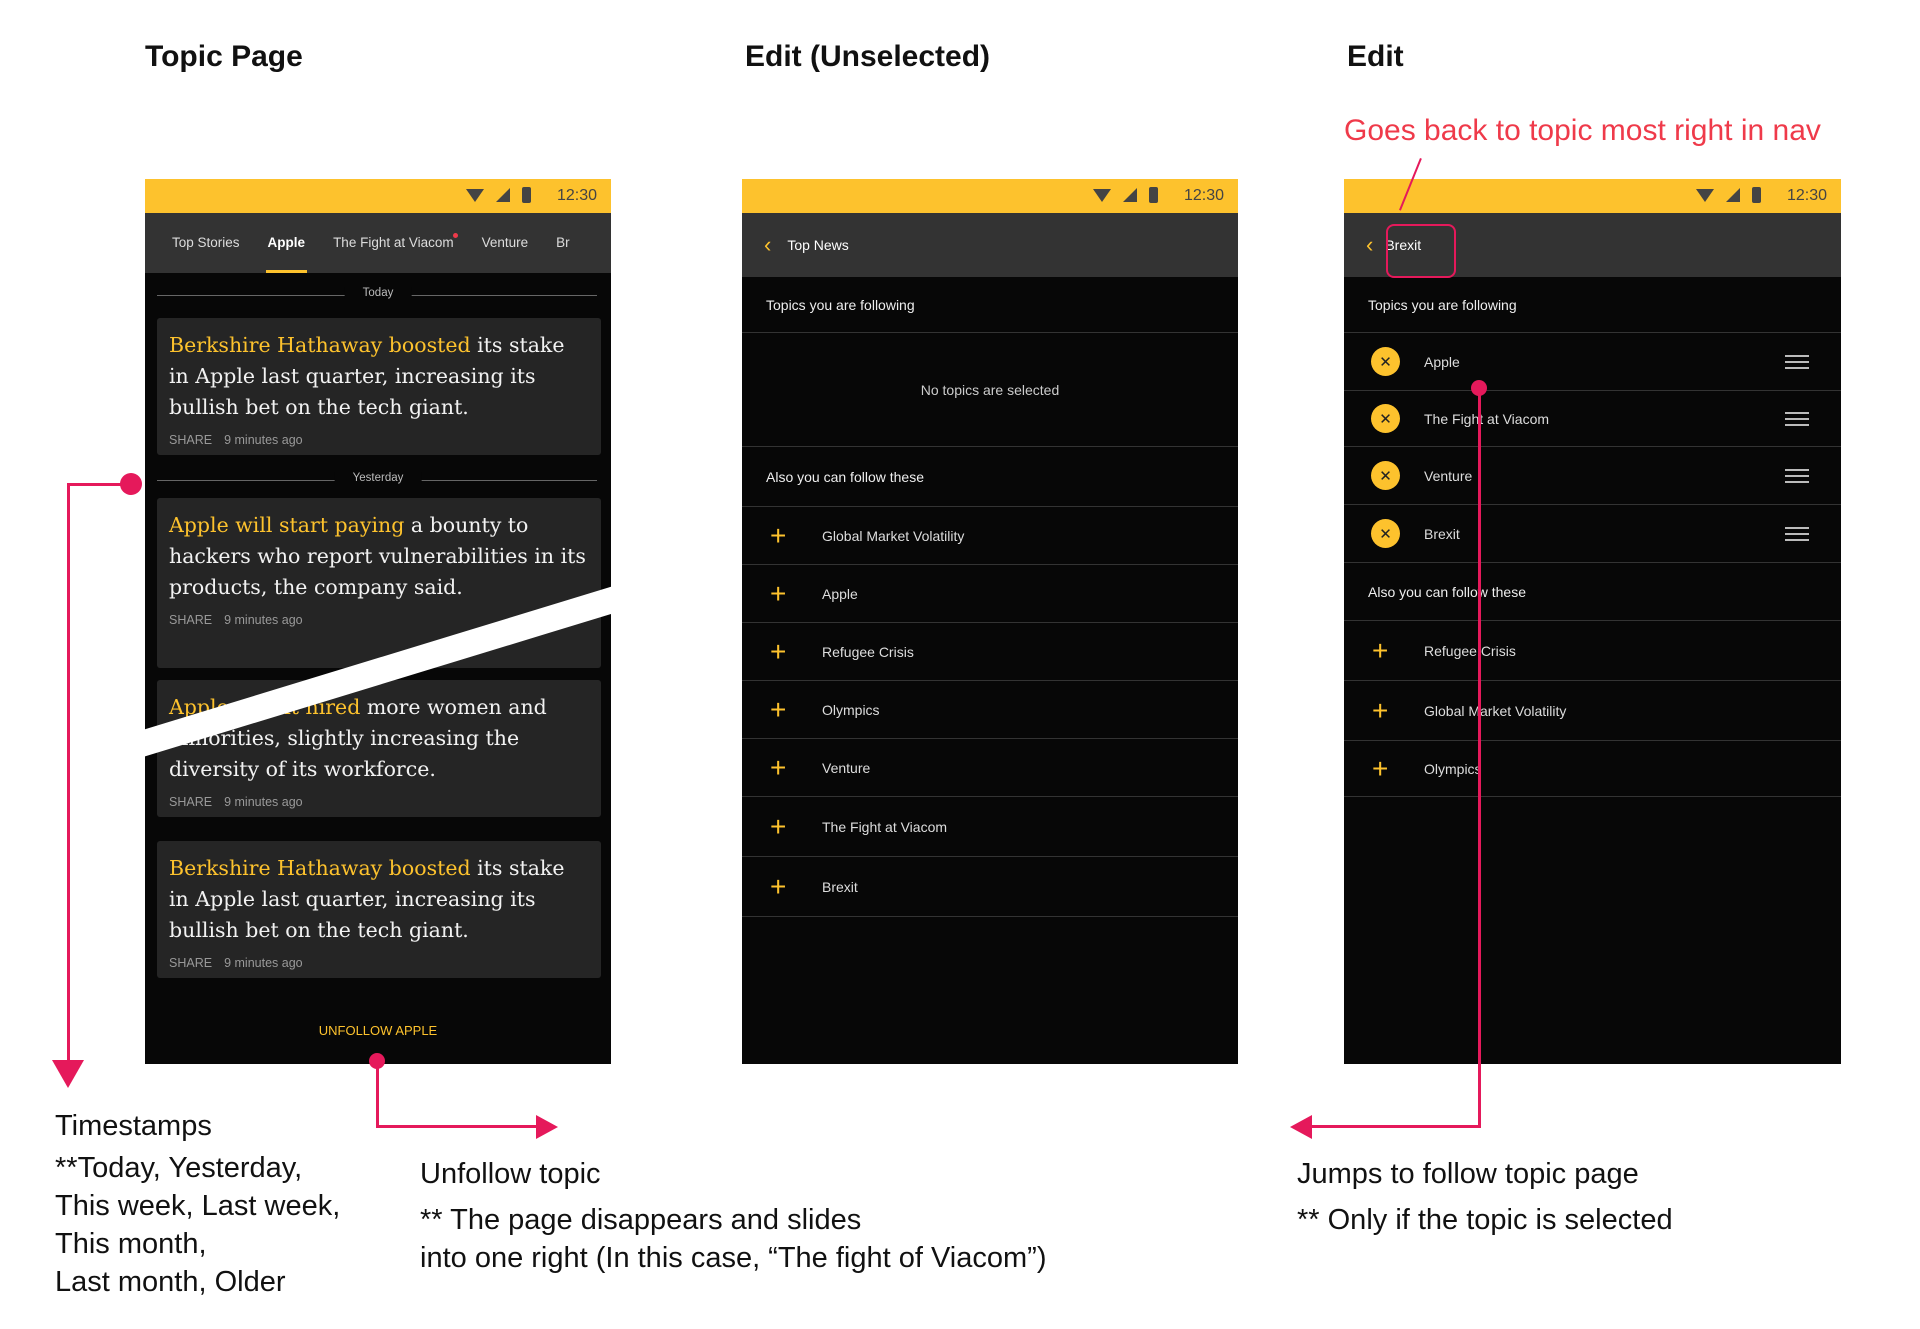  I want to click on edit-unselected-title: Edit (Unselected), so click(868, 56).